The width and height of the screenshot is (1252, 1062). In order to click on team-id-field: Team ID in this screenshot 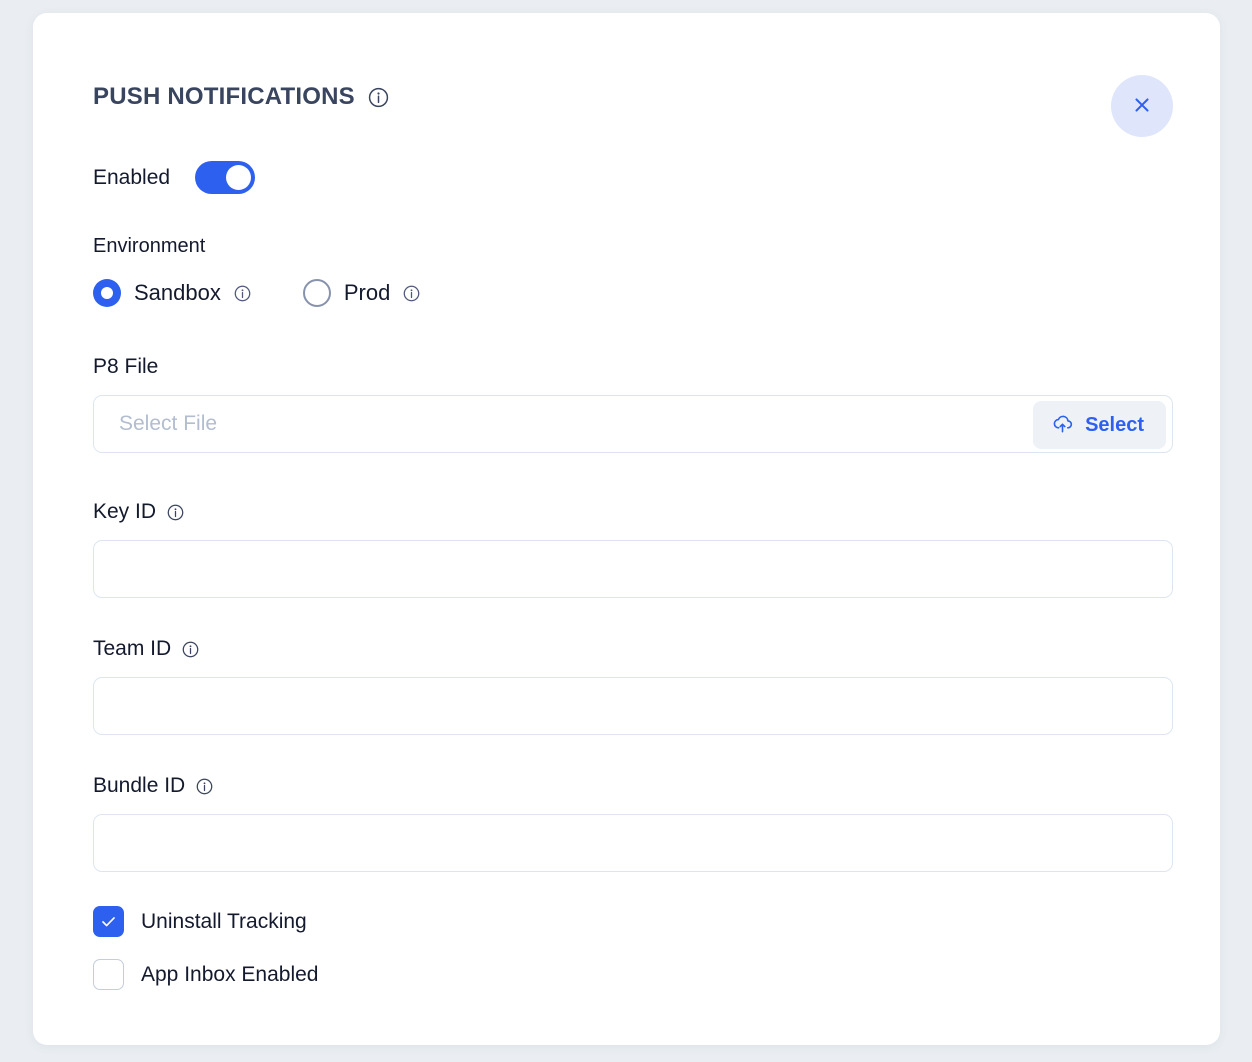, I will do `click(633, 686)`.